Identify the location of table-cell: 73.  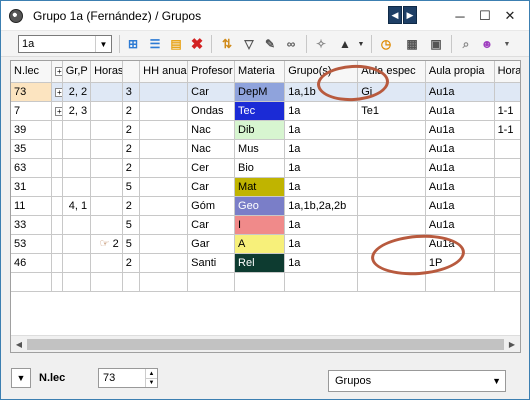
(31, 92).